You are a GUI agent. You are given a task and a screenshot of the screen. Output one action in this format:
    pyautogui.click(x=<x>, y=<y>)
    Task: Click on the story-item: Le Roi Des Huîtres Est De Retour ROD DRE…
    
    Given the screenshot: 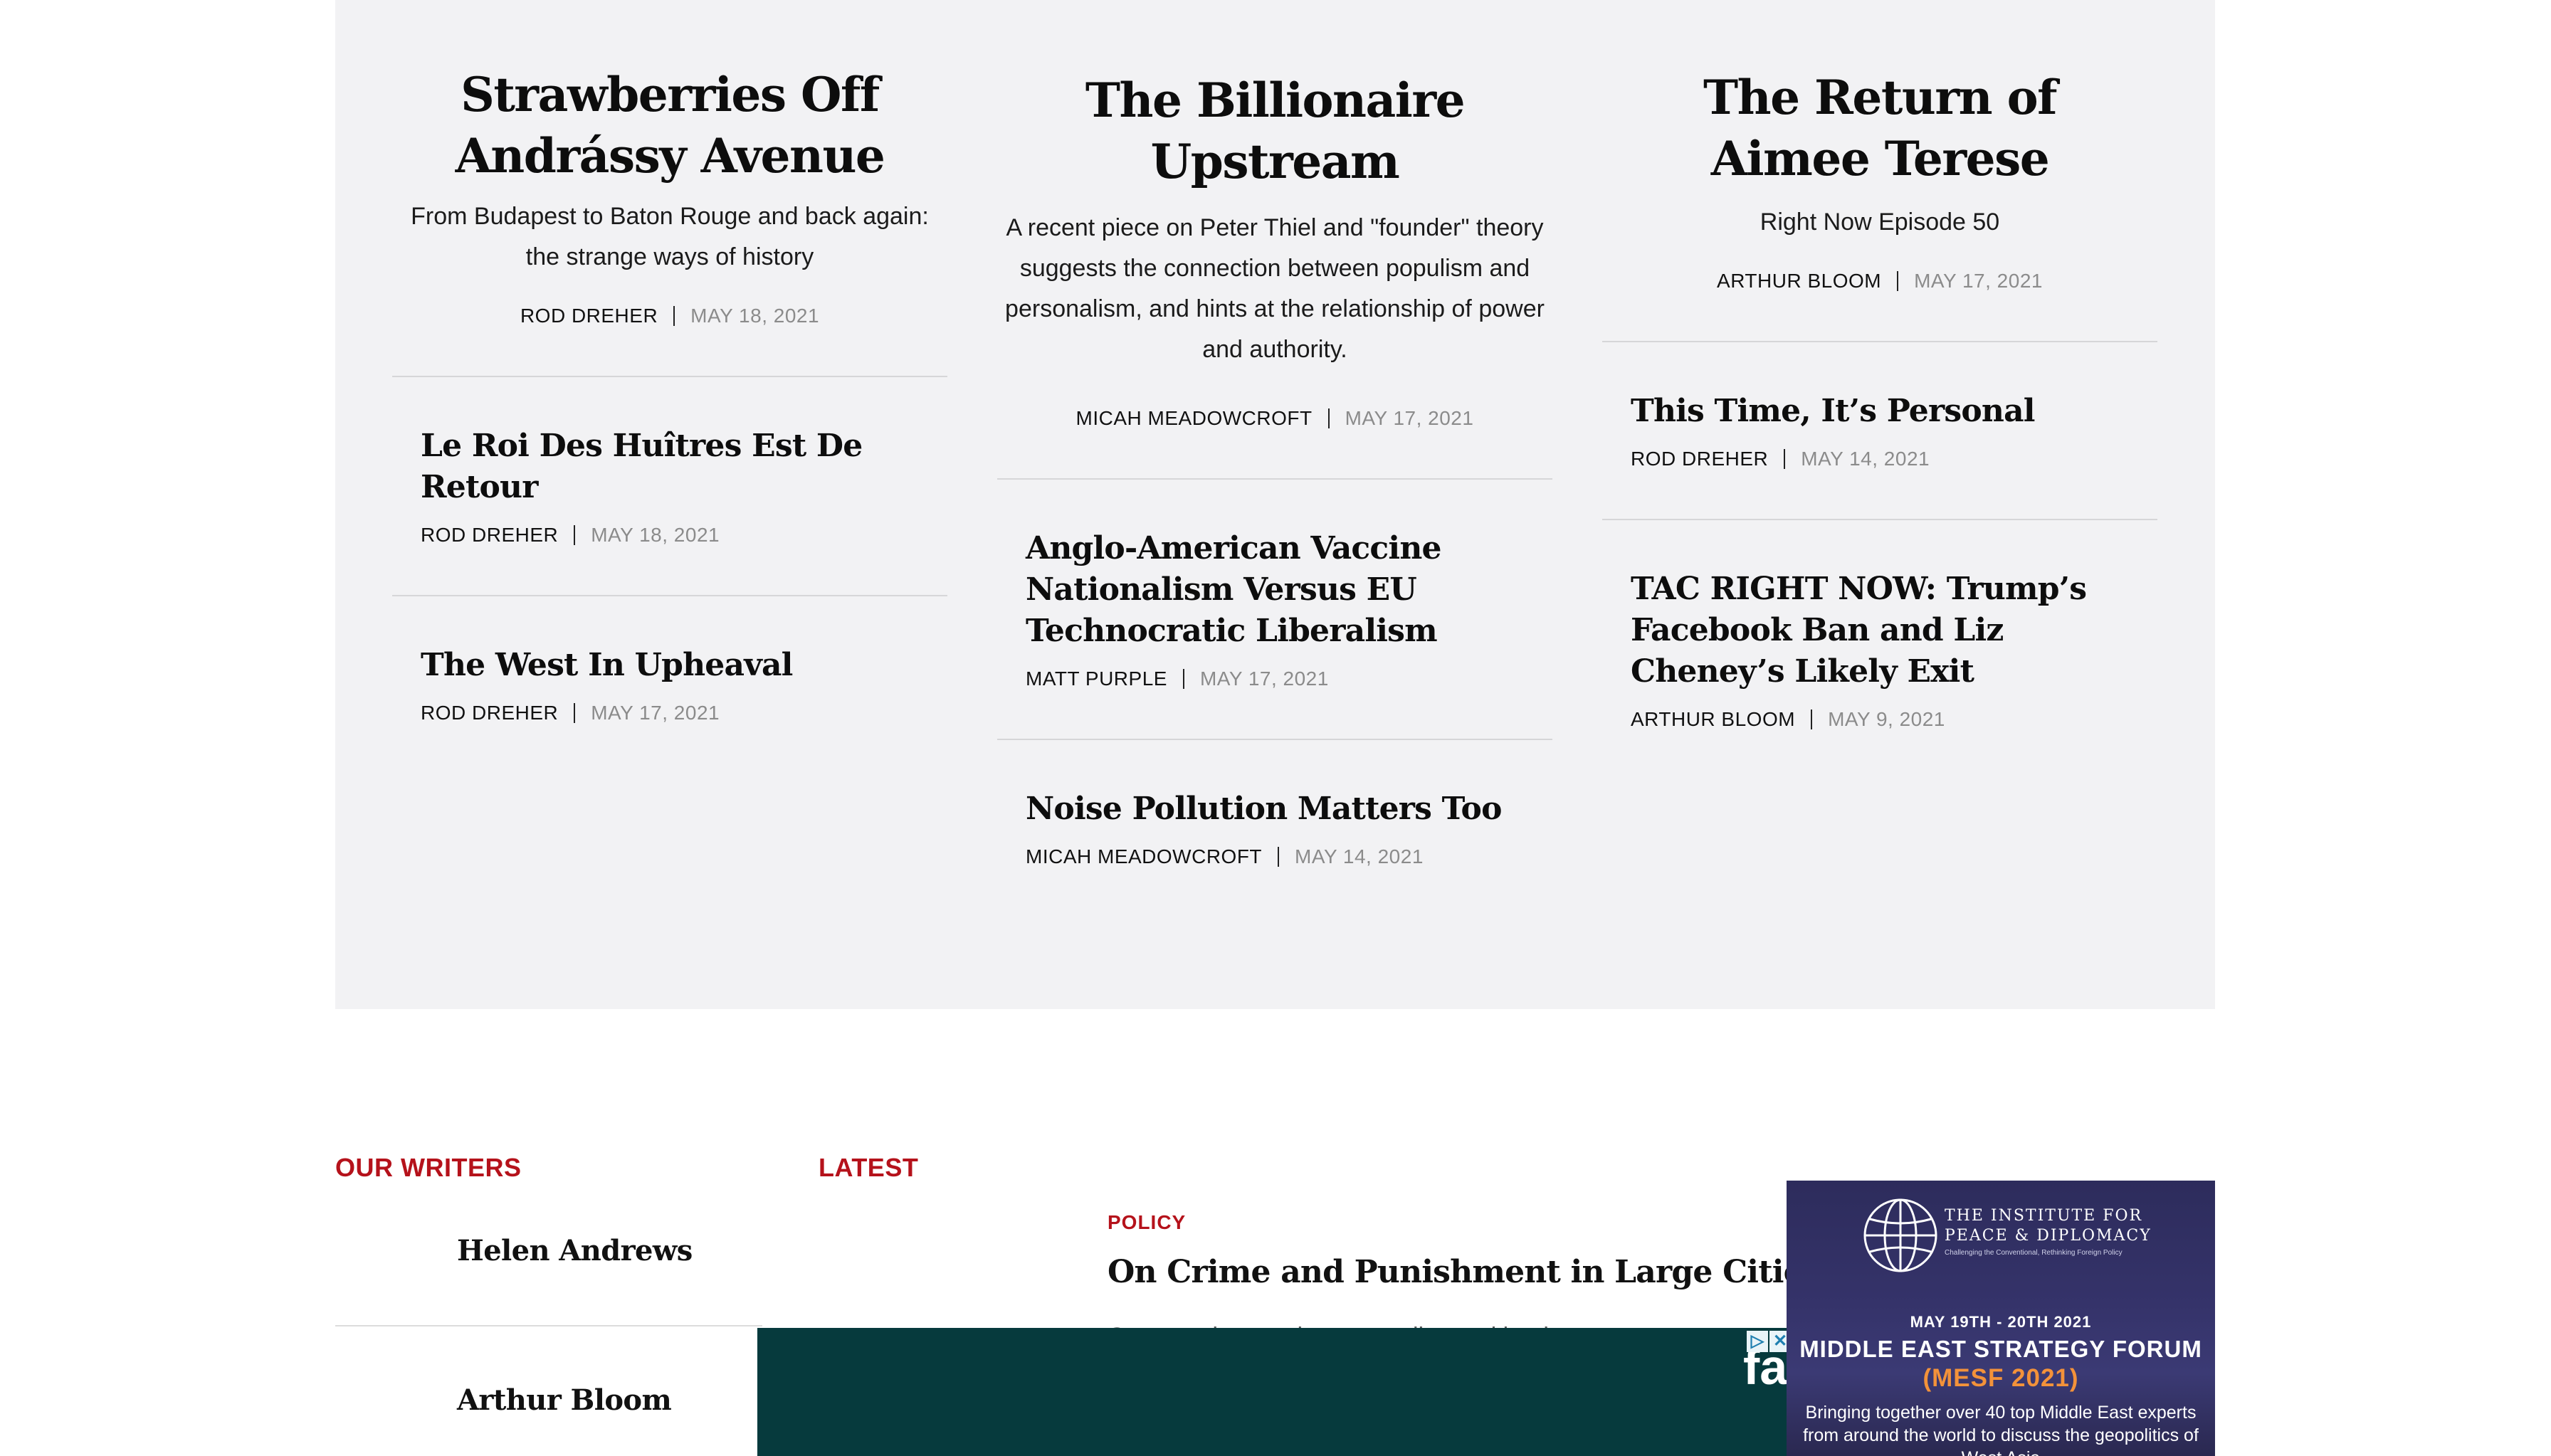 What is the action you would take?
    pyautogui.click(x=670, y=486)
    